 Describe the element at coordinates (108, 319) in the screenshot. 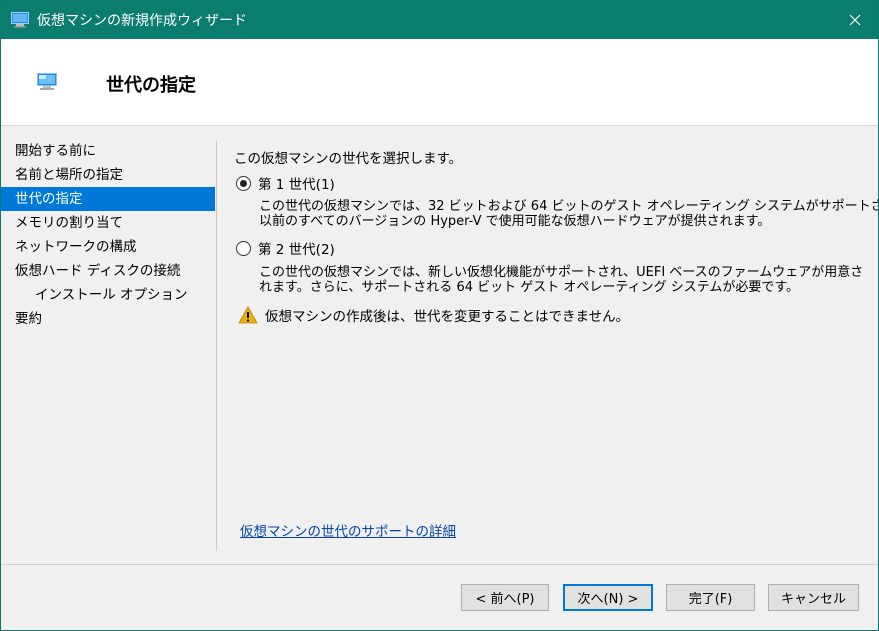

I see `step-summary: 要約` at that location.